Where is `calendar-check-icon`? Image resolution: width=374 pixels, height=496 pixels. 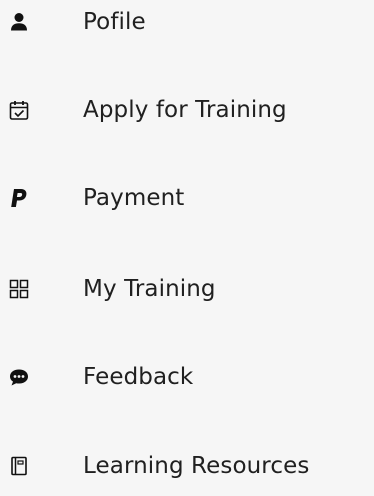 calendar-check-icon is located at coordinates (19, 110).